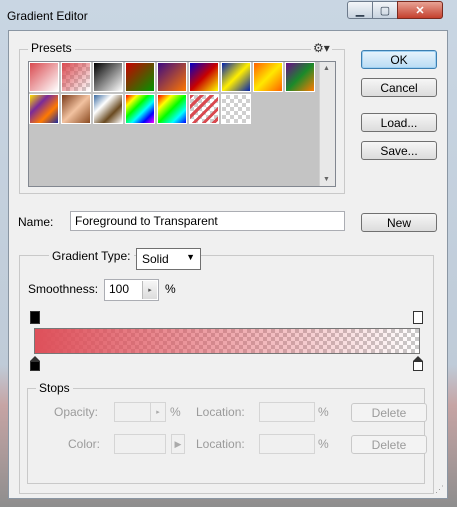  Describe the element at coordinates (204, 109) in the screenshot. I see `preset-swatch-transparent-stripes` at that location.